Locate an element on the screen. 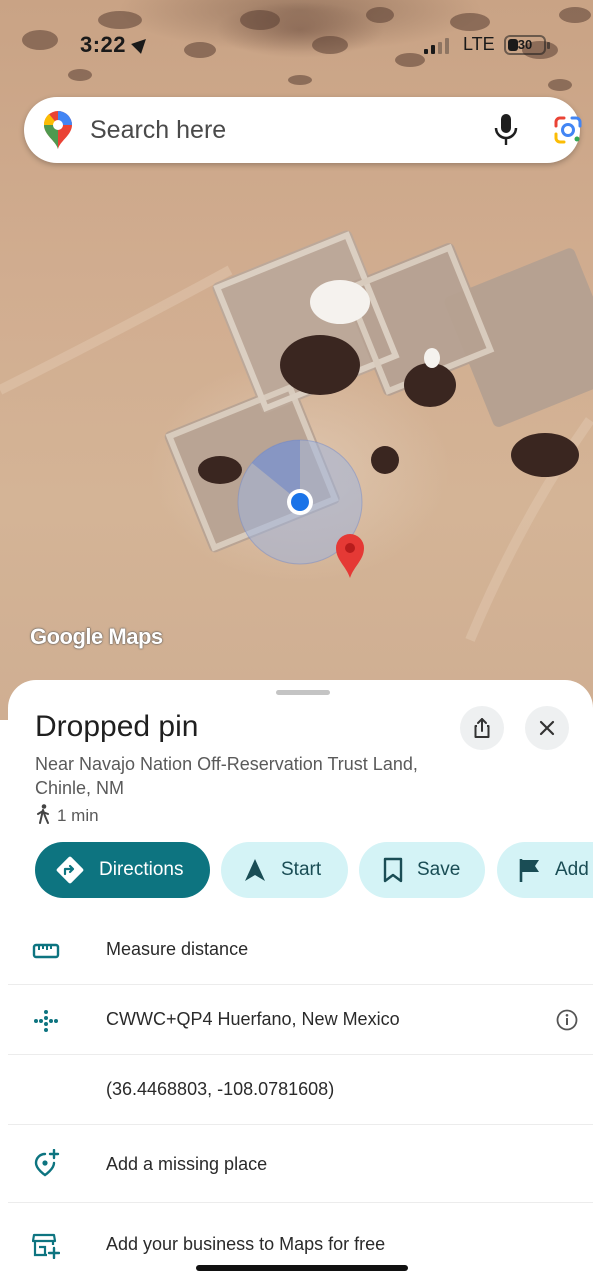 This screenshot has height=1273, width=593. walking-time: 1 min is located at coordinates (67, 815).